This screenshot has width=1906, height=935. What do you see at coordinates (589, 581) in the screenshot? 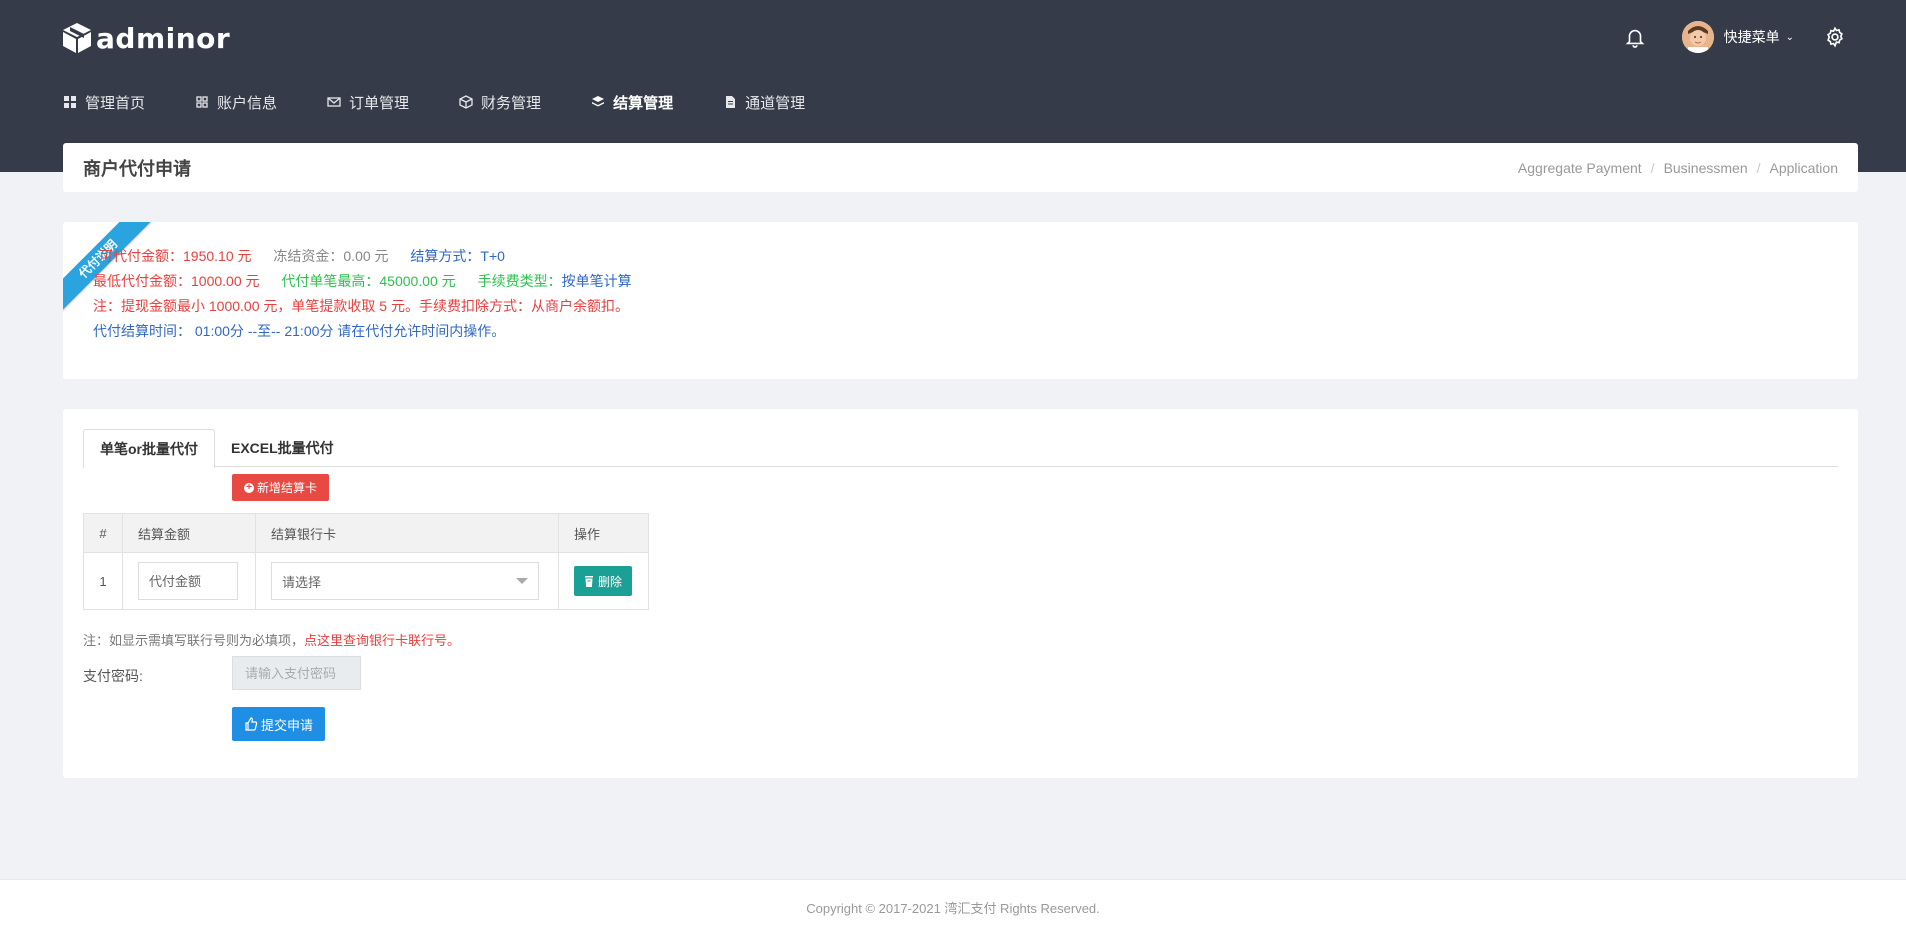
I see `trash-icon` at bounding box center [589, 581].